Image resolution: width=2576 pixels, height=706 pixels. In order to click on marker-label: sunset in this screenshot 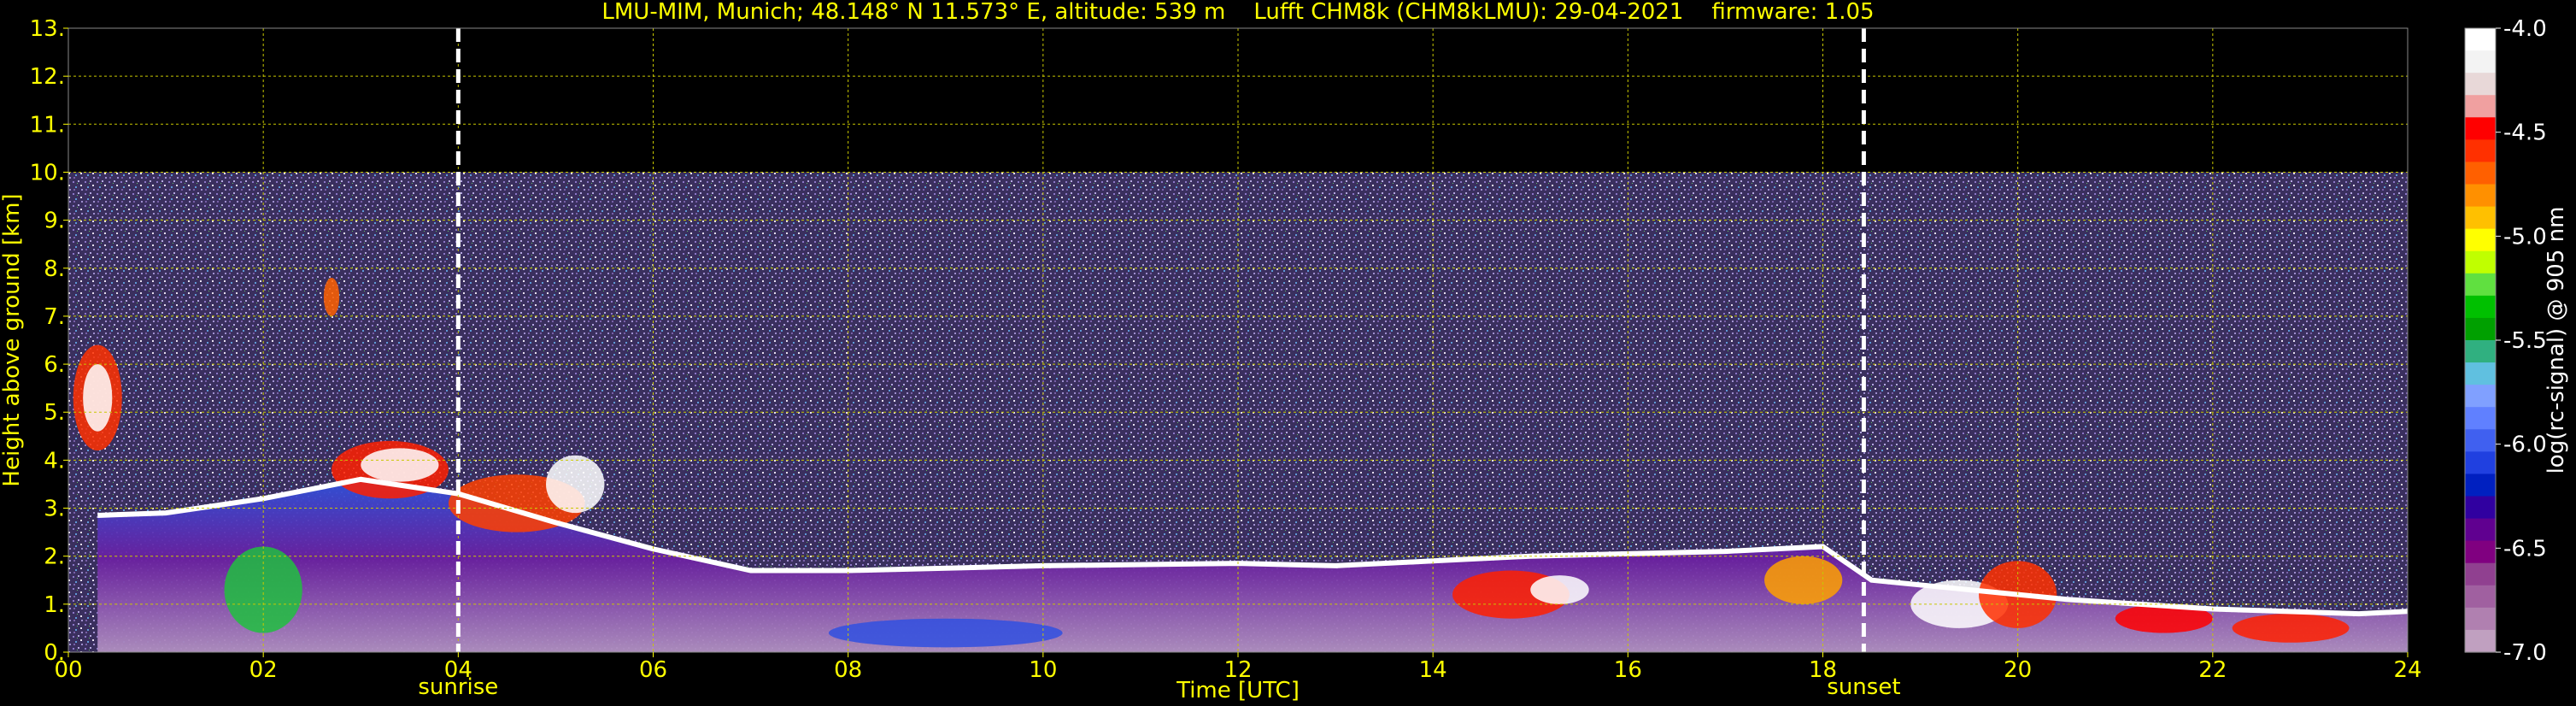, I will do `click(1863, 687)`.